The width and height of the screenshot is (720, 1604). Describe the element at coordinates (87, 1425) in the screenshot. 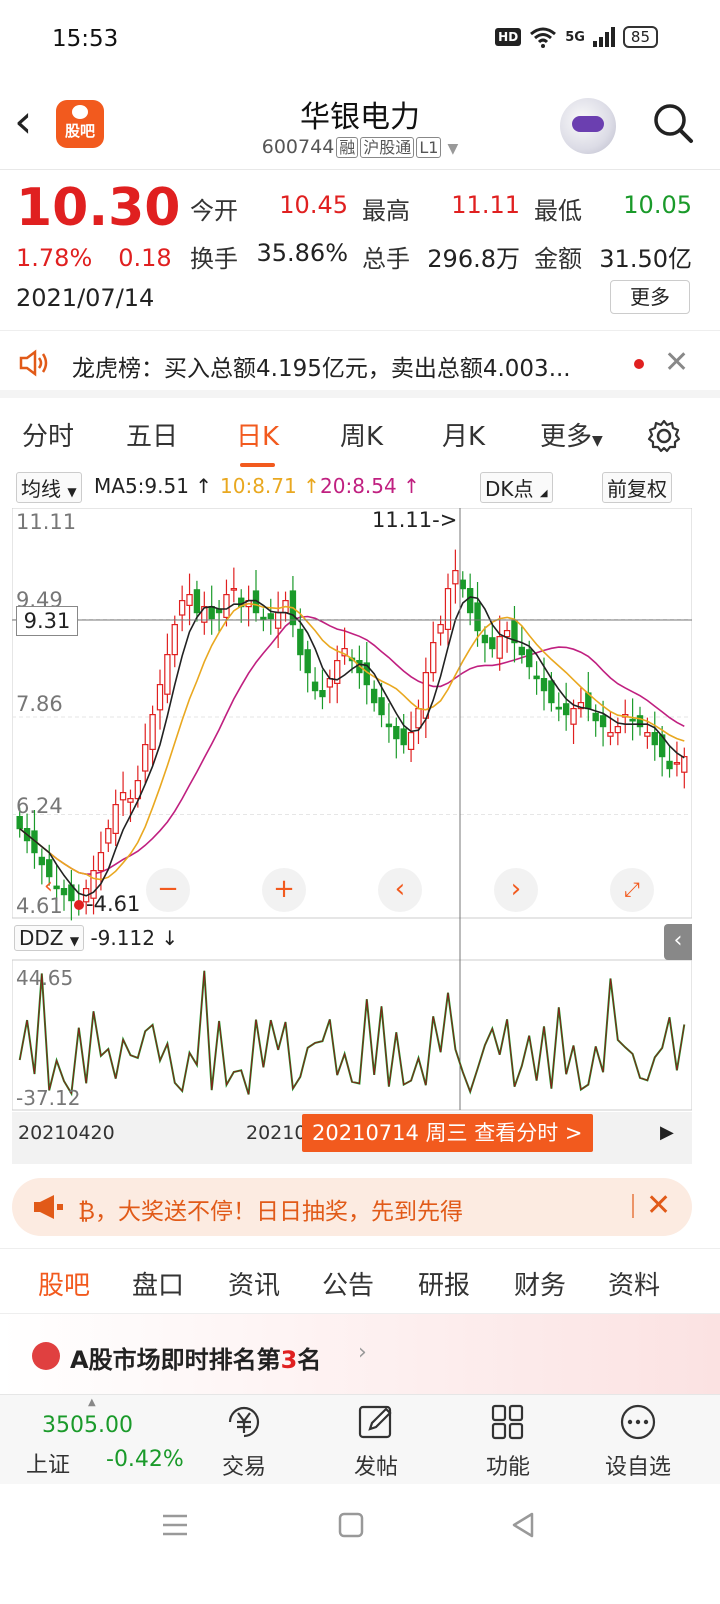

I see `index-value: 3505.00` at that location.